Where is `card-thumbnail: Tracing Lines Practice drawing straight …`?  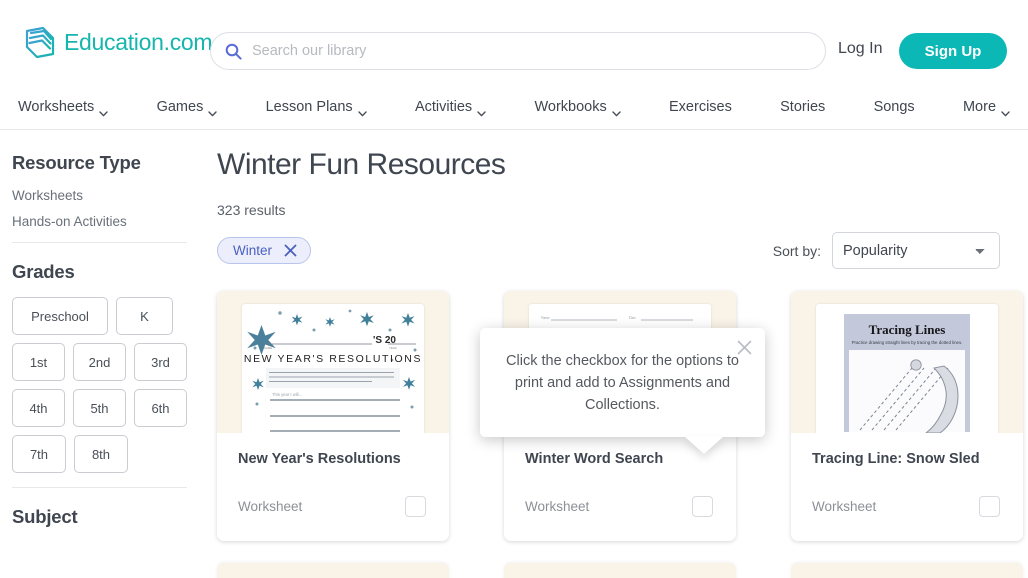
card-thumbnail: Tracing Lines Practice drawing straight … is located at coordinates (907, 362).